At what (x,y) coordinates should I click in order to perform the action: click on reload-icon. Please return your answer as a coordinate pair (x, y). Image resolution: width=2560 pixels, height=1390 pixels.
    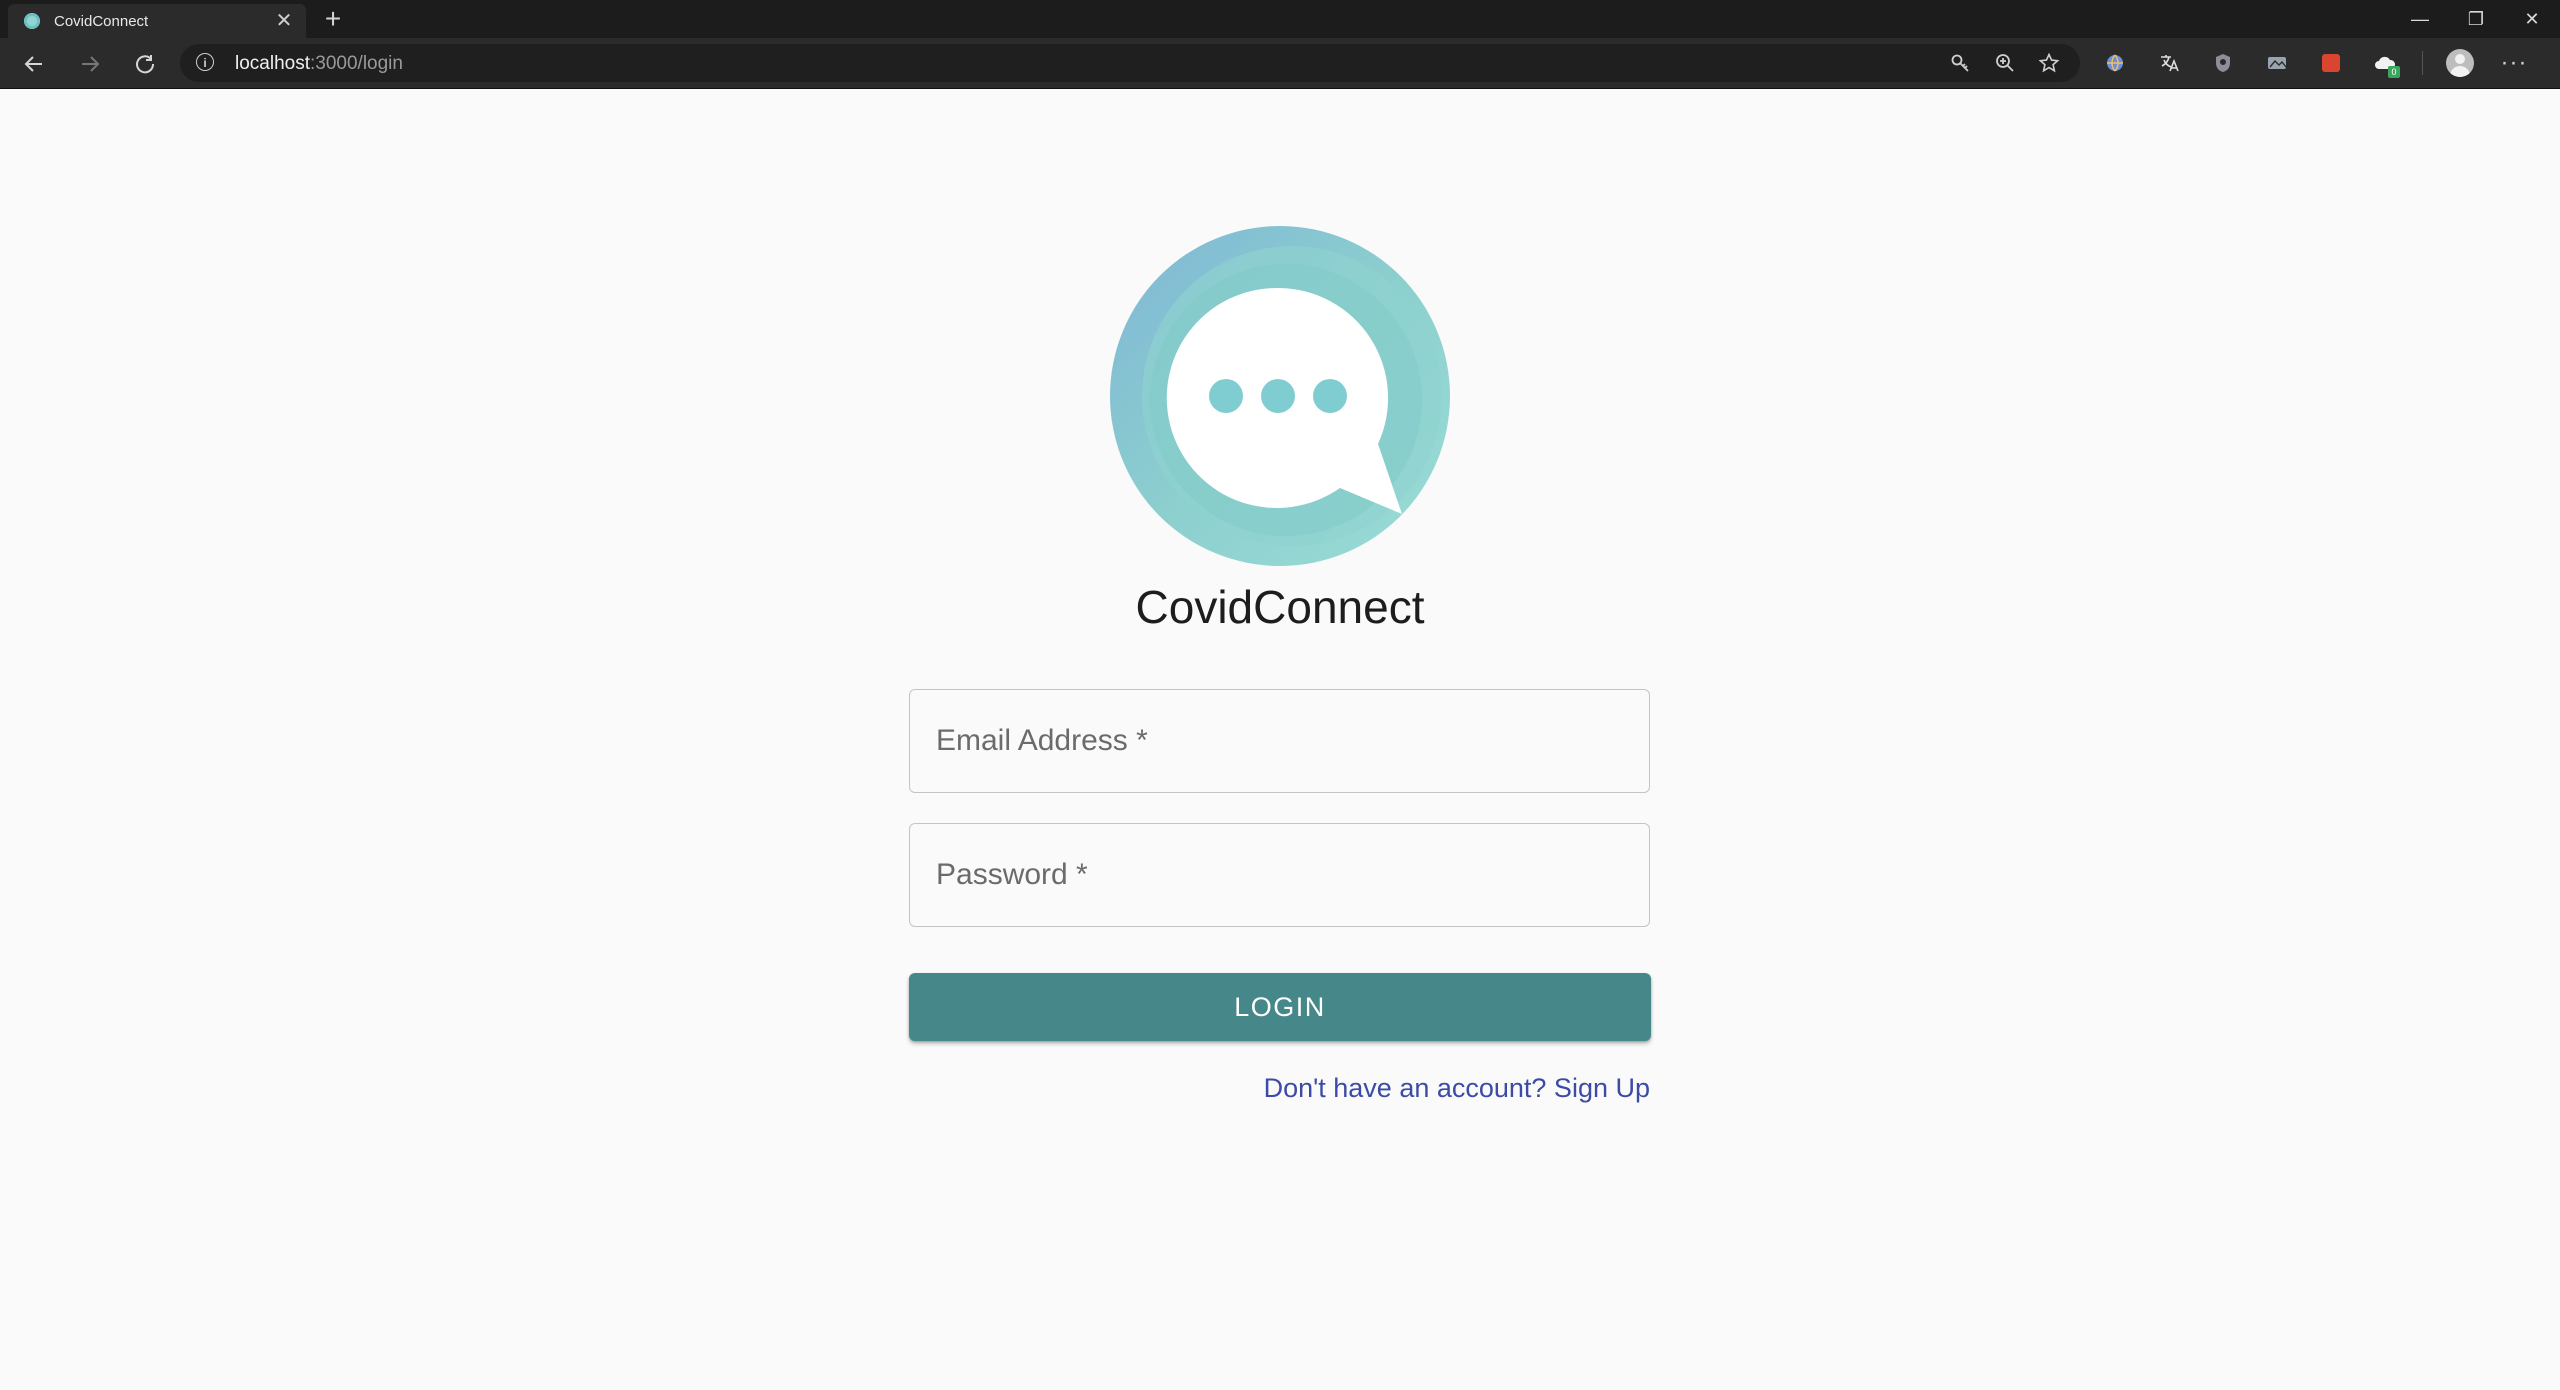
    Looking at the image, I should click on (145, 64).